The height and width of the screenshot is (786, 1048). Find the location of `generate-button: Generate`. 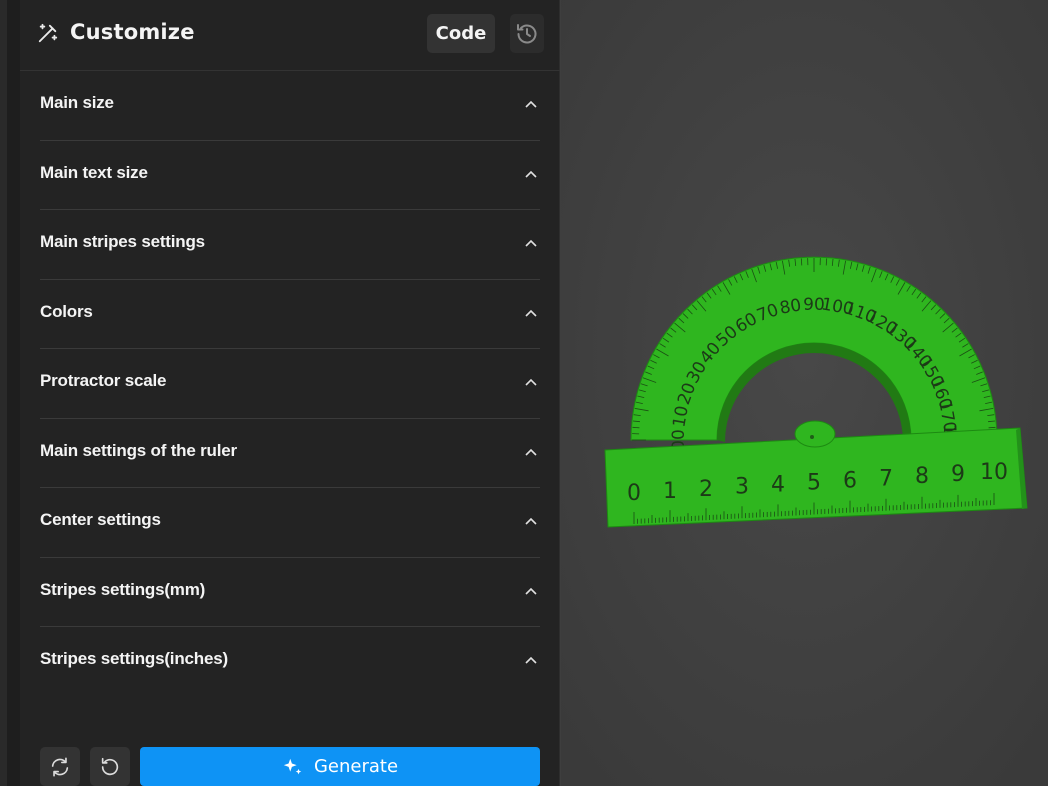

generate-button: Generate is located at coordinates (340, 766).